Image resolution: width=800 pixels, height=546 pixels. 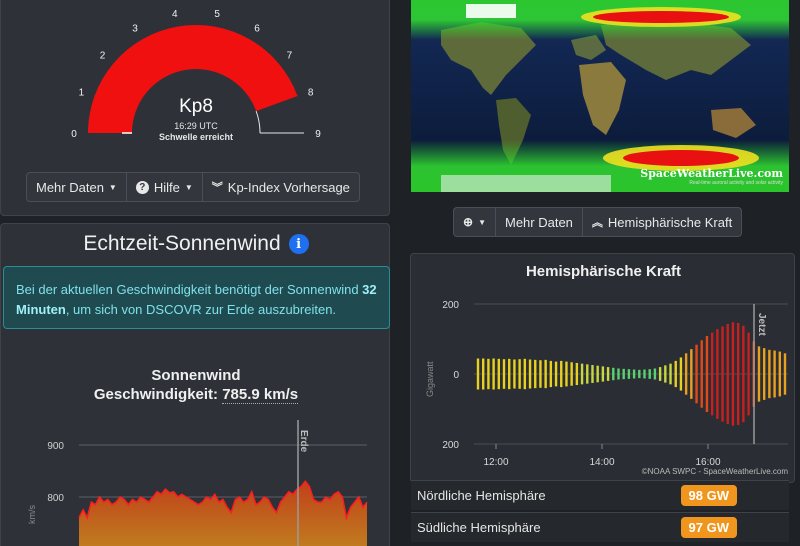 What do you see at coordinates (468, 222) in the screenshot?
I see `zoom-in-icon: ⊕` at bounding box center [468, 222].